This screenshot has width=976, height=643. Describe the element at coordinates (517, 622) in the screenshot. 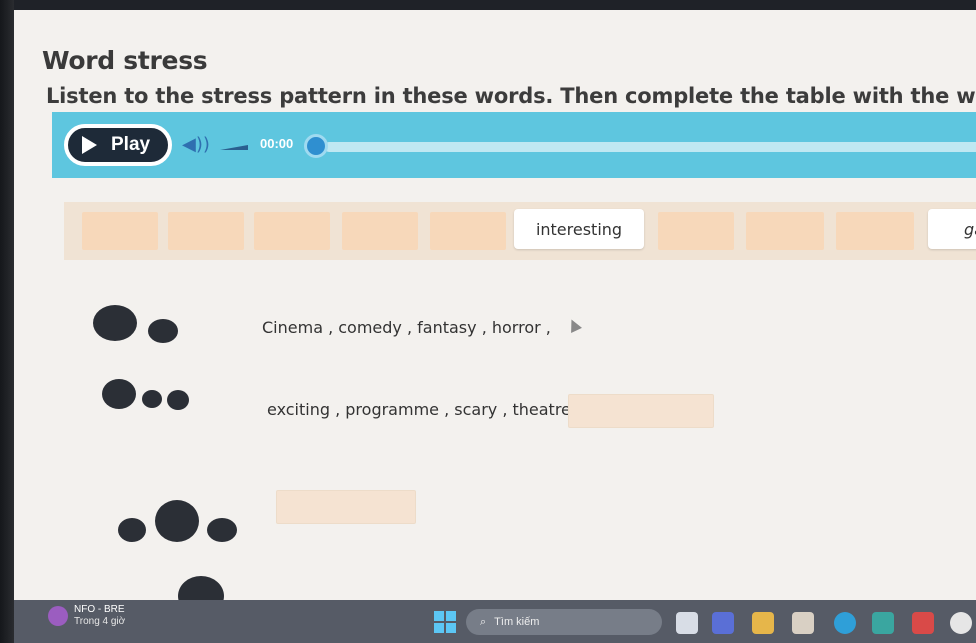

I see `search-placeholder: Tìm kiếm` at that location.